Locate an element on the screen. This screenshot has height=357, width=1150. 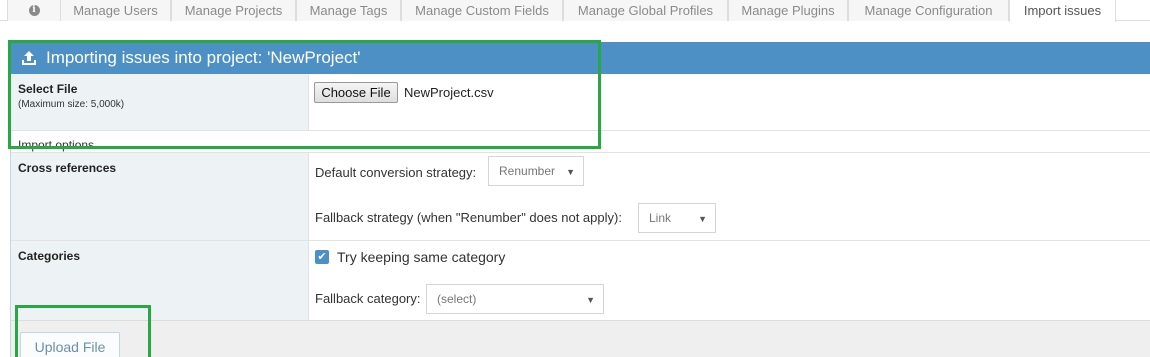
fallback-strategy-value: Link is located at coordinates (660, 218).